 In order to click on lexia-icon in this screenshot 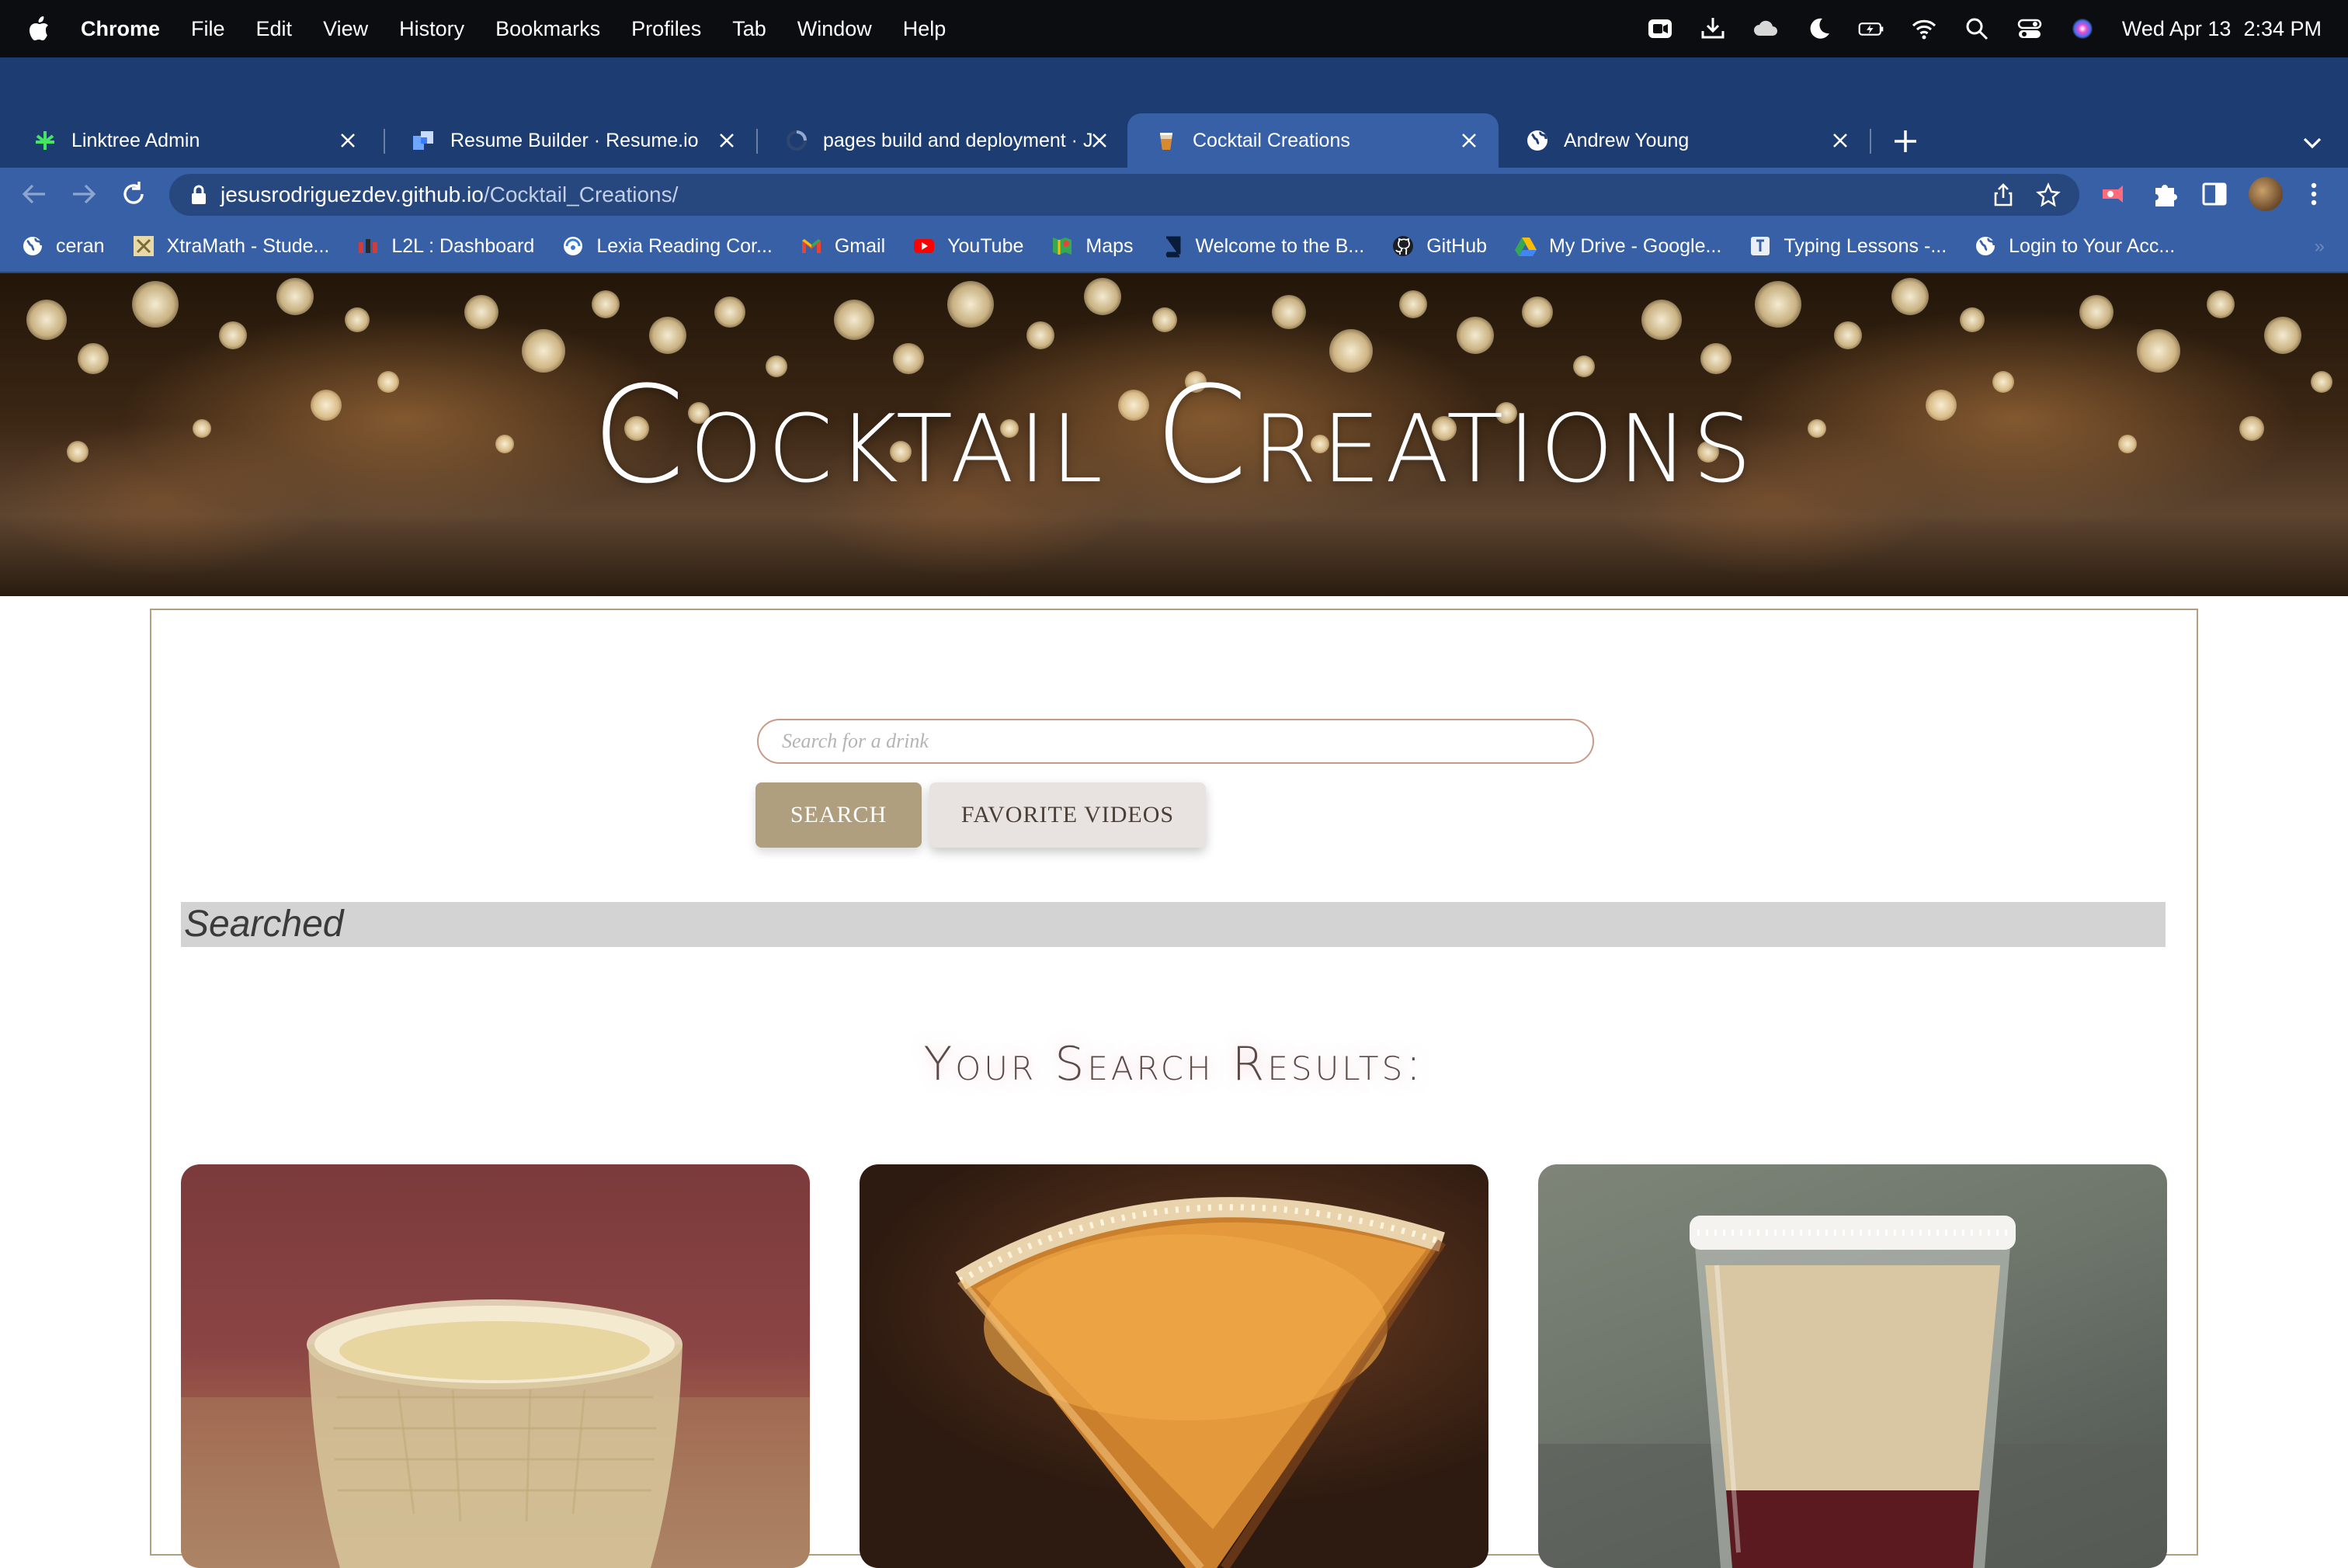, I will do `click(573, 246)`.